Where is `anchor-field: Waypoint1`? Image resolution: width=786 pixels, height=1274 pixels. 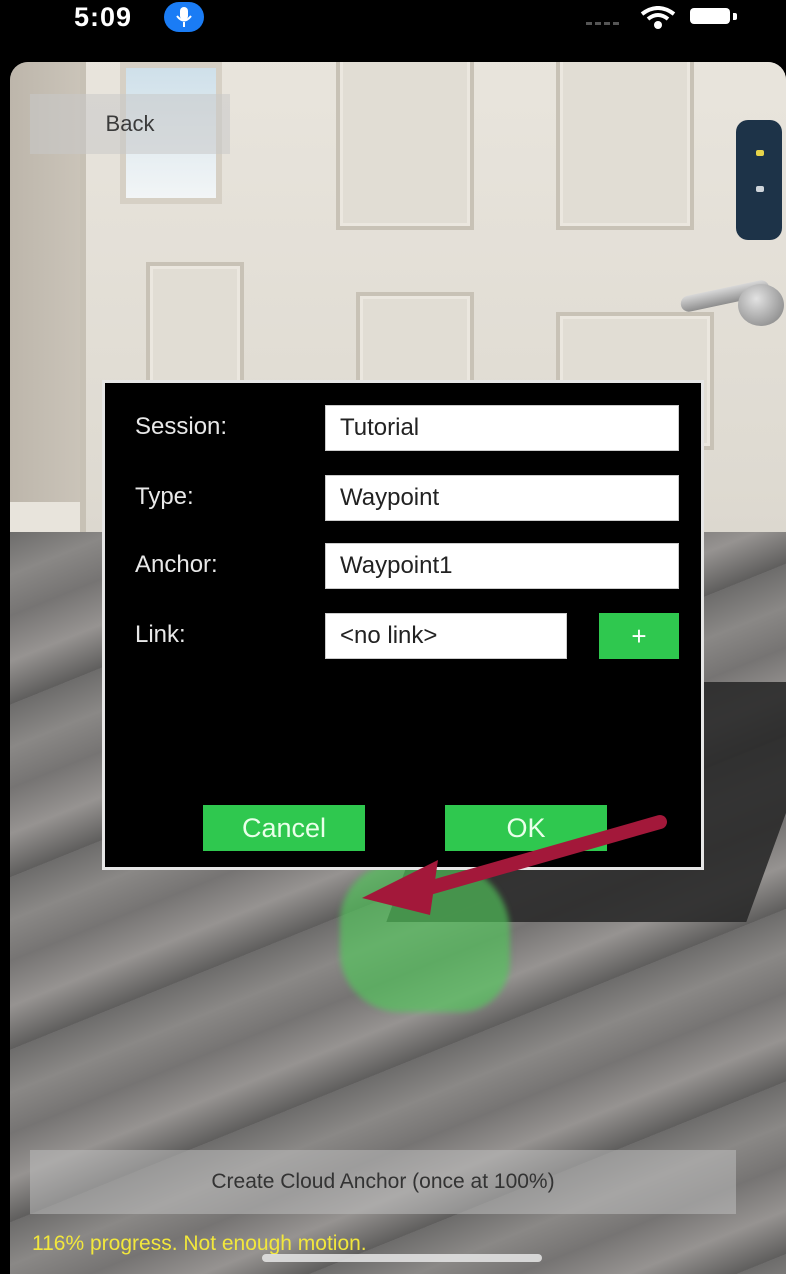 anchor-field: Waypoint1 is located at coordinates (502, 566).